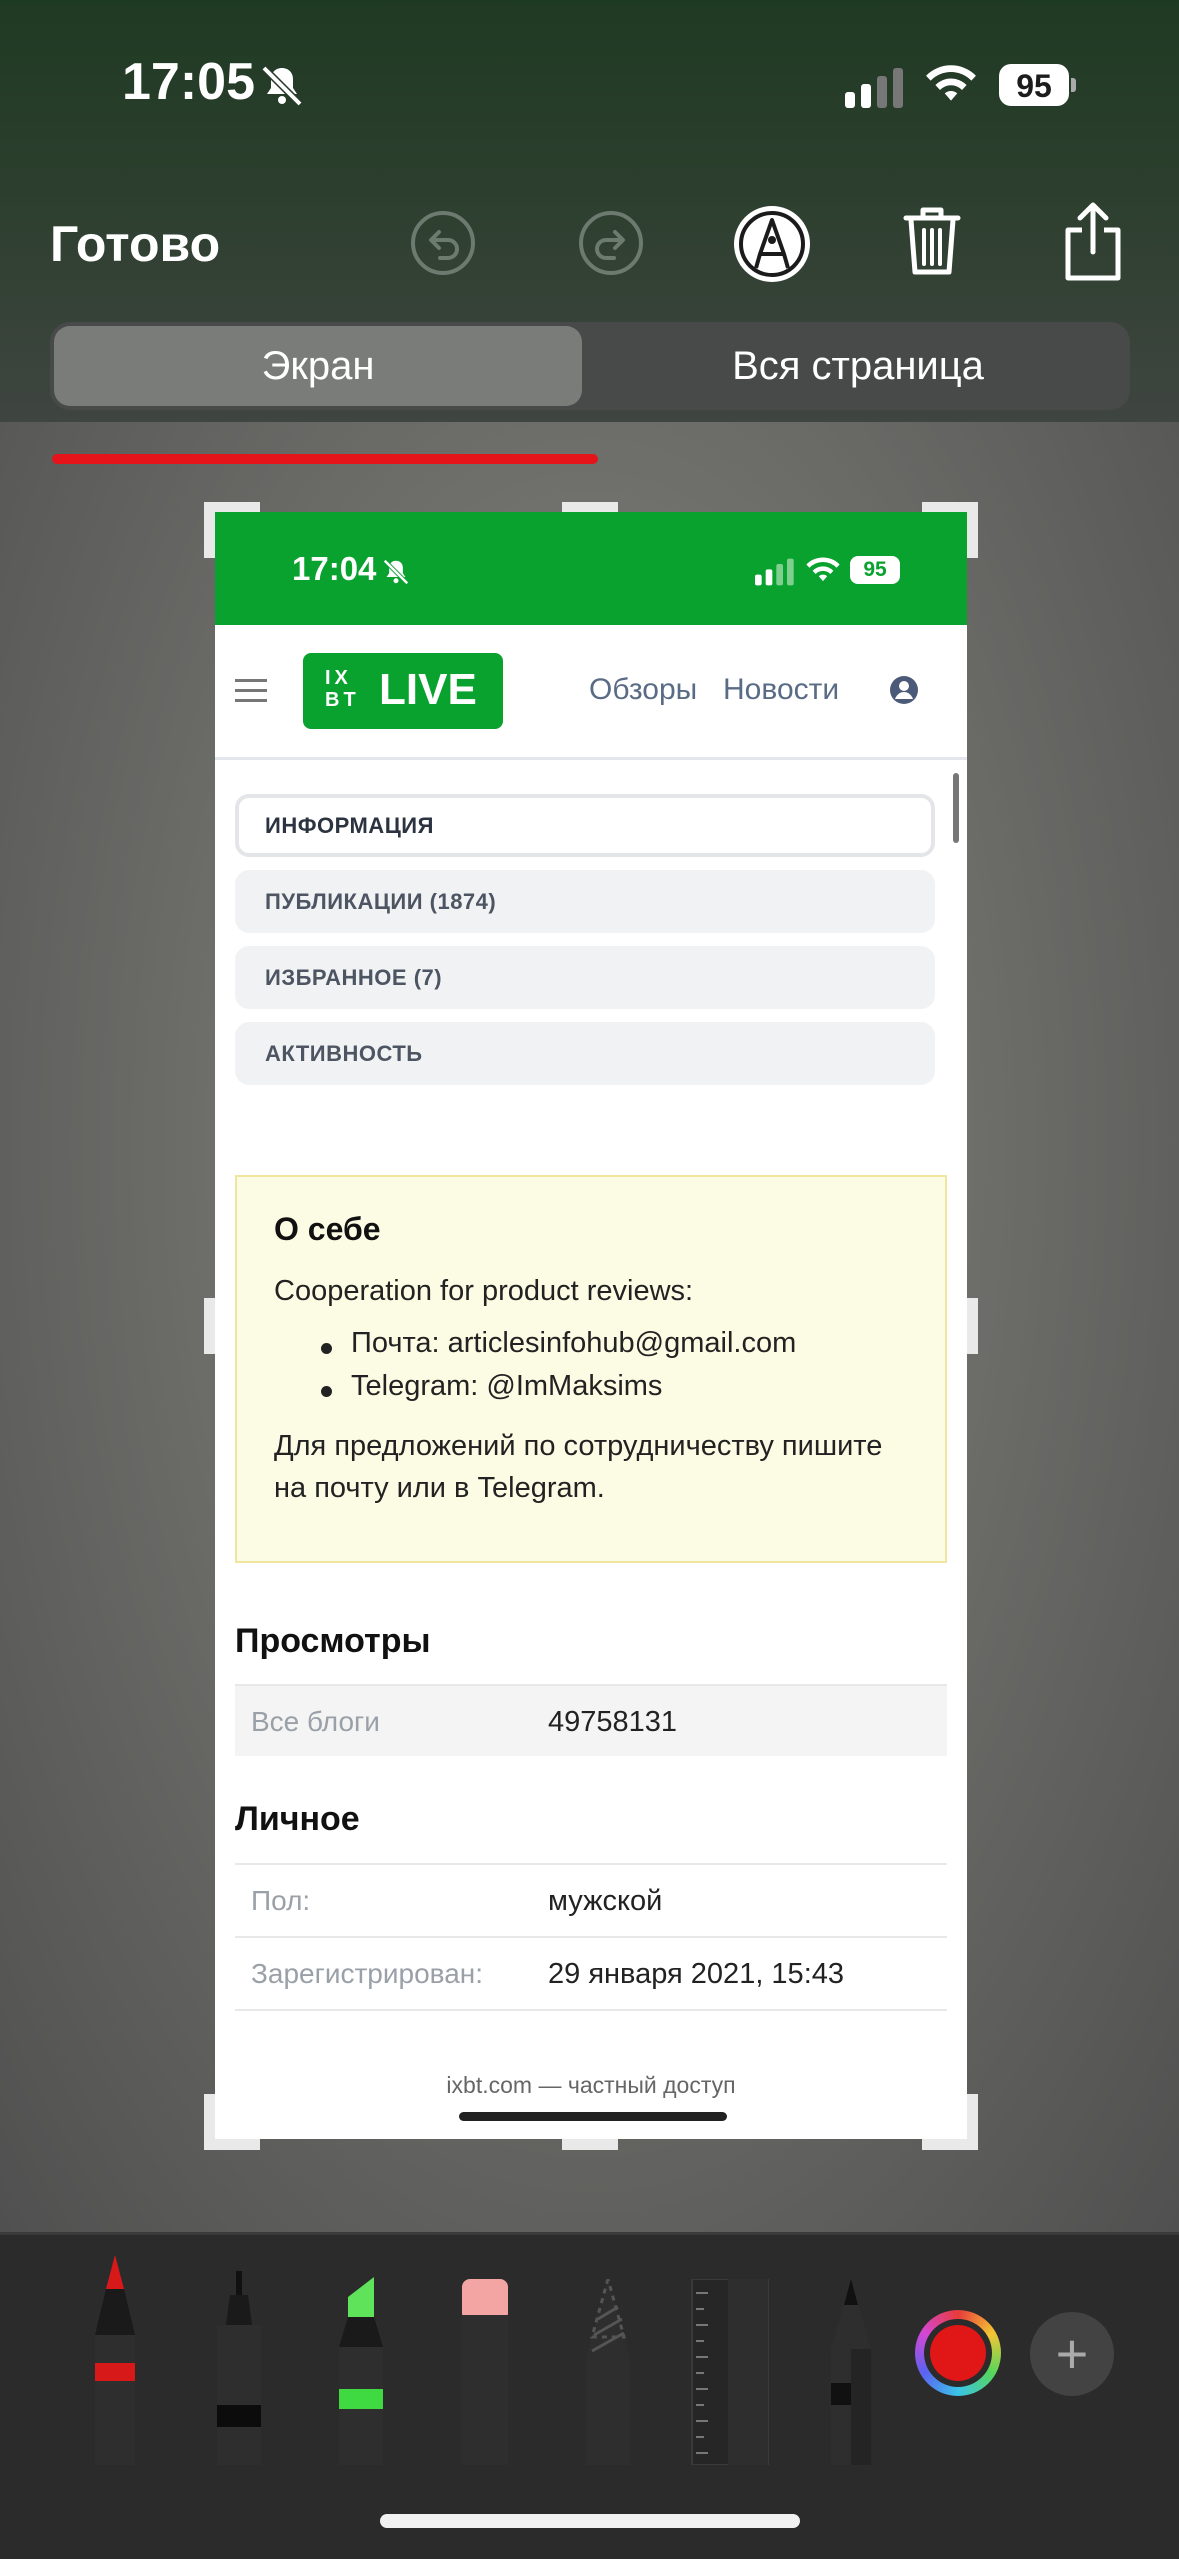 This screenshot has width=1179, height=2559. What do you see at coordinates (590, 2144) in the screenshot?
I see `crop-handle-bottom` at bounding box center [590, 2144].